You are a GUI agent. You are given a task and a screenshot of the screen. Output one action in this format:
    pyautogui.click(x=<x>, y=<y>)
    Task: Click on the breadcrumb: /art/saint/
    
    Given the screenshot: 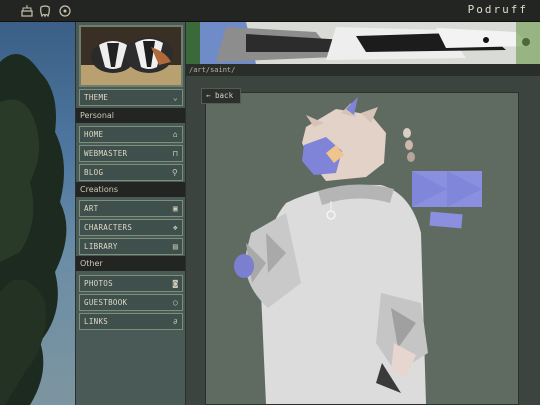 What is the action you would take?
    pyautogui.click(x=363, y=70)
    